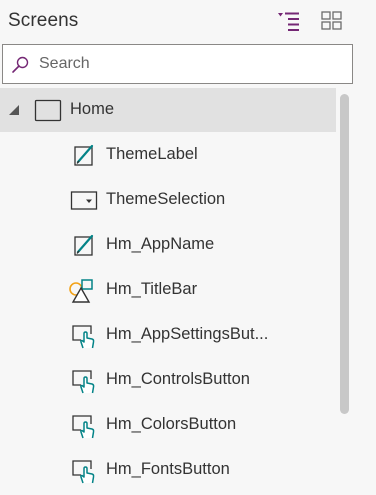 This screenshot has height=495, width=376. What do you see at coordinates (14, 110) in the screenshot?
I see `expand-collapse-icon` at bounding box center [14, 110].